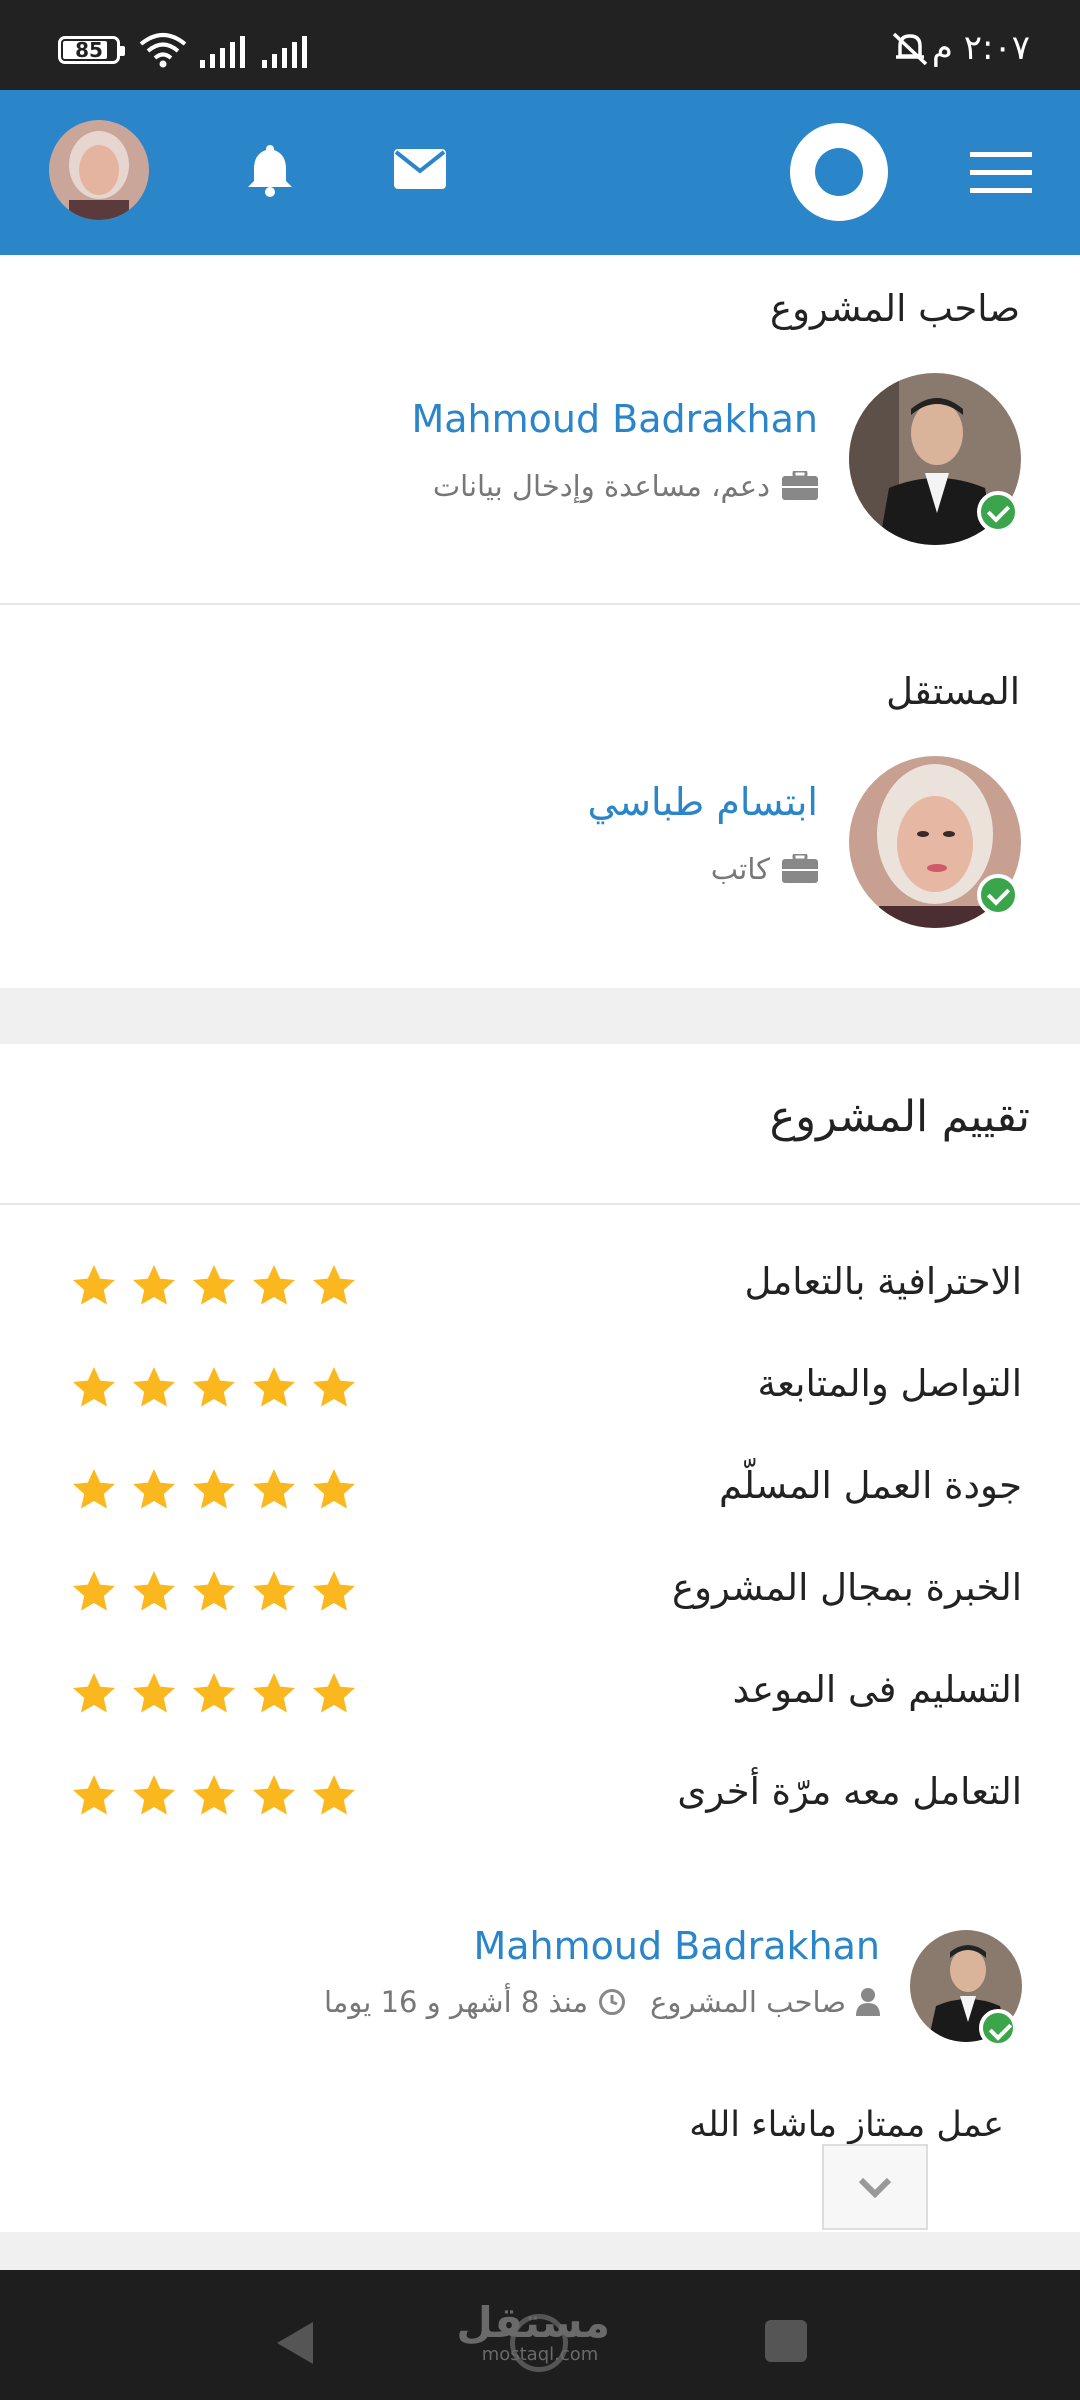  Describe the element at coordinates (540, 172) in the screenshot. I see `app-header` at that location.